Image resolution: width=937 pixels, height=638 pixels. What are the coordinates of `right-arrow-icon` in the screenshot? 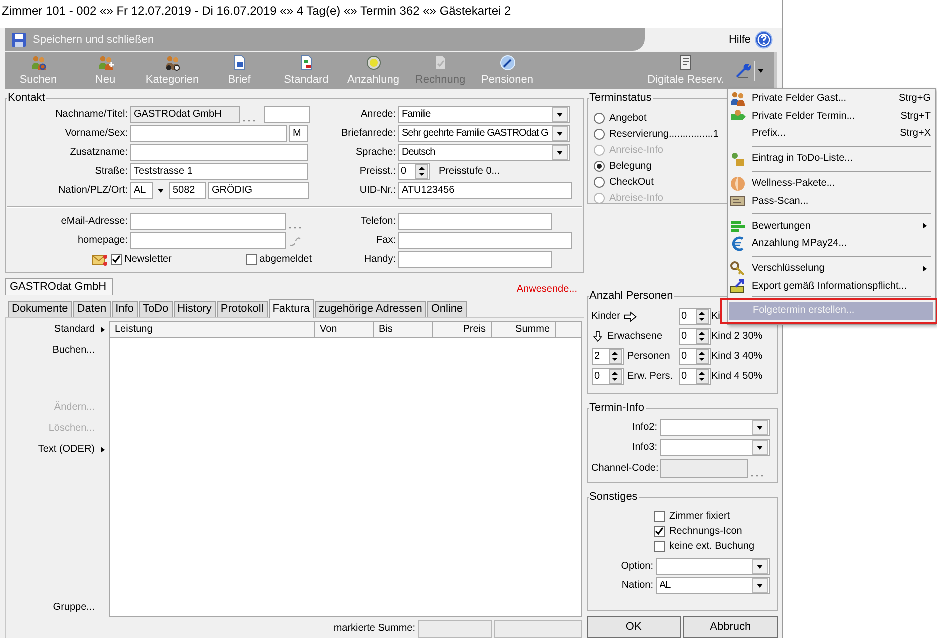 It's located at (631, 317).